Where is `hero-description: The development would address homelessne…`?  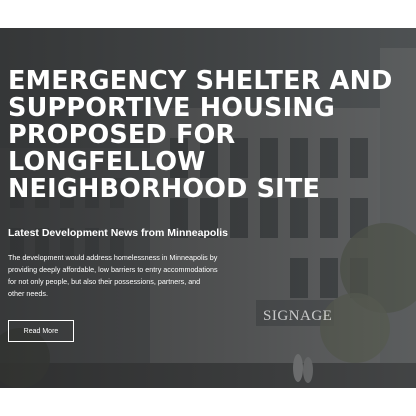 hero-description: The development would address homelessne… is located at coordinates (113, 275).